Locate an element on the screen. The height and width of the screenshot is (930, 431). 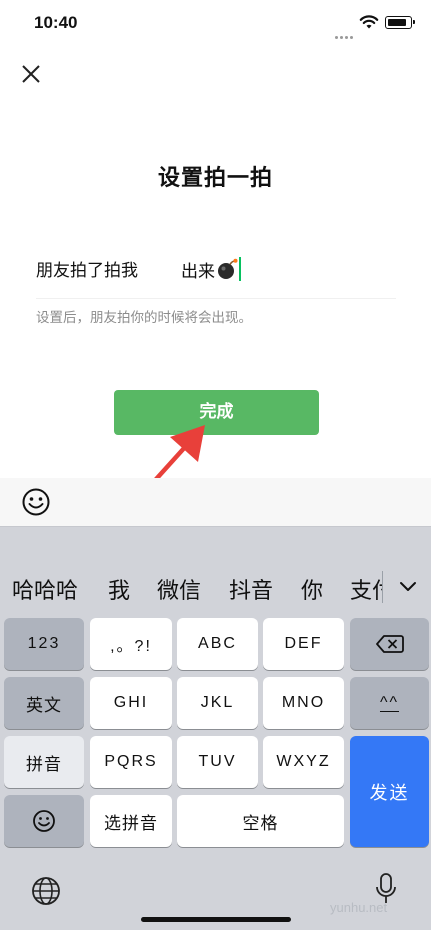
key-face: ^^ is located at coordinates (389, 703).